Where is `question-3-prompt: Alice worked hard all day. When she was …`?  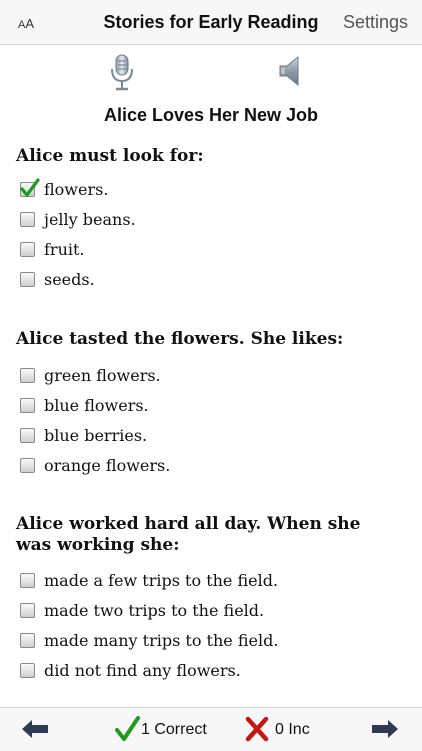 question-3-prompt: Alice worked hard all day. When she was … is located at coordinates (188, 534).